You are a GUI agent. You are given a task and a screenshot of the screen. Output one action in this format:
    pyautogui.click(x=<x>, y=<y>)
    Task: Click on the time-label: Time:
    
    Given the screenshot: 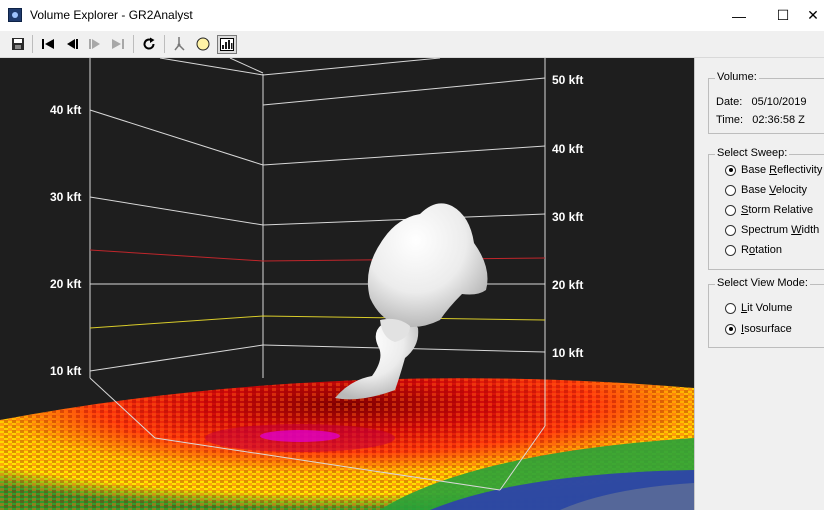 What is the action you would take?
    pyautogui.click(x=730, y=120)
    